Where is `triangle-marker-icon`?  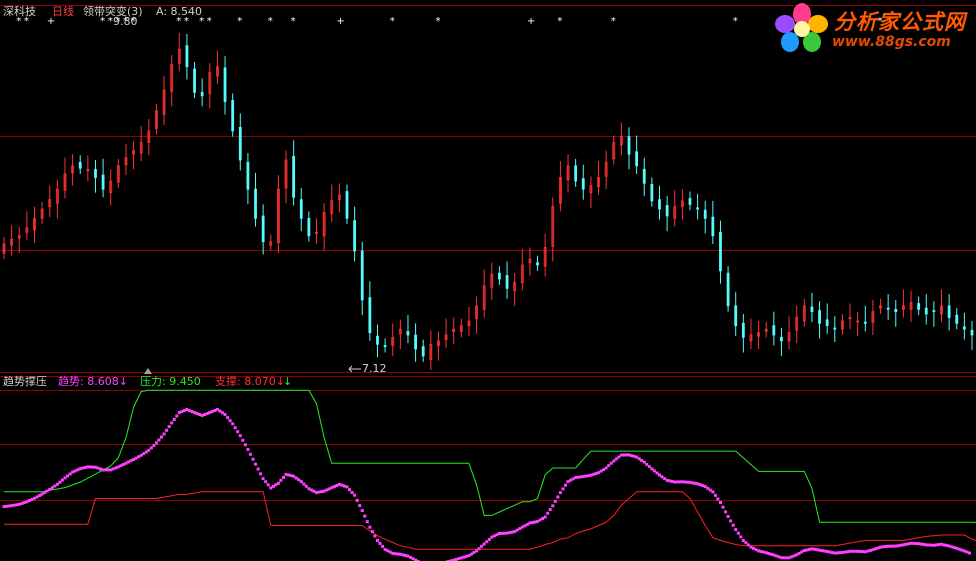 triangle-marker-icon is located at coordinates (148, 371).